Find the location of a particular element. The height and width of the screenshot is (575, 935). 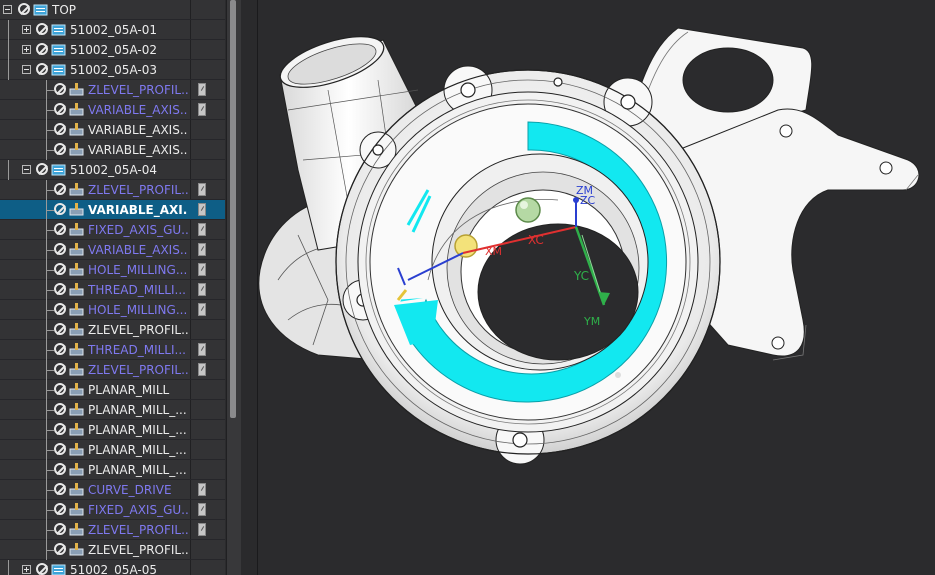

tool-ball-green is located at coordinates (528, 210).